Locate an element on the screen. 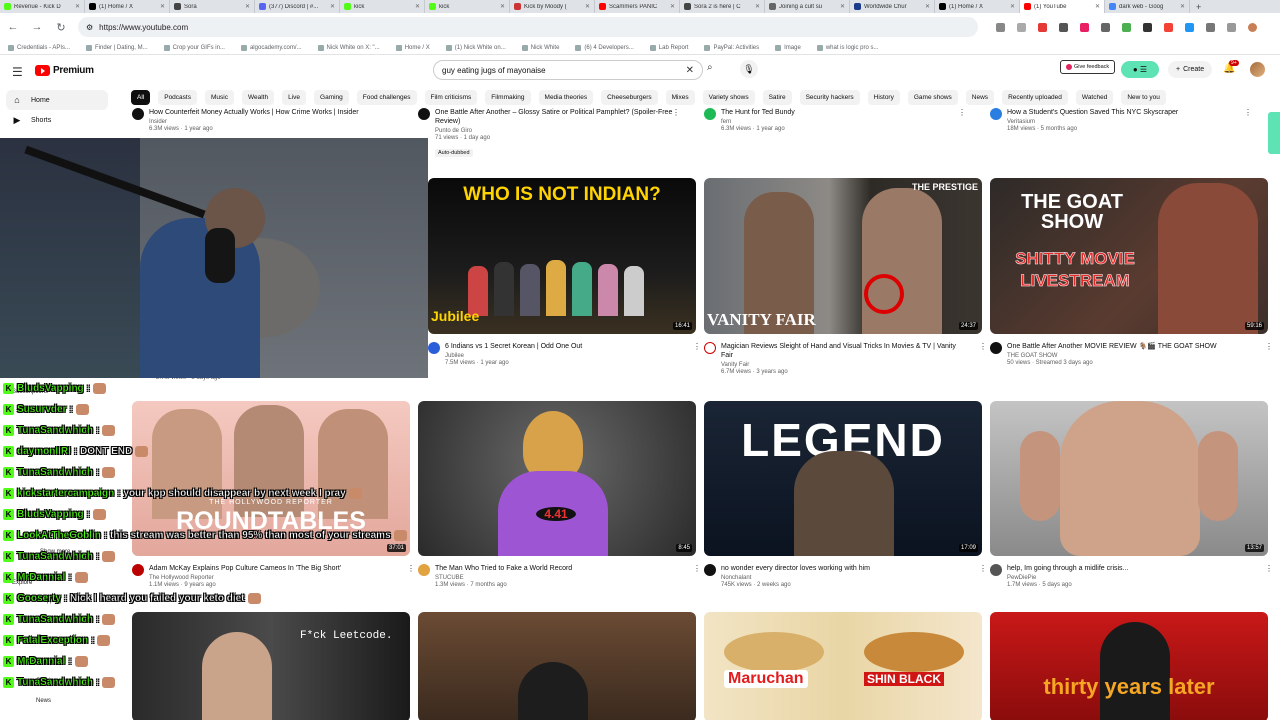 Image resolution: width=1280 pixels, height=720 pixels. browser-tab: Worldwide Chur ✕ is located at coordinates (892, 6).